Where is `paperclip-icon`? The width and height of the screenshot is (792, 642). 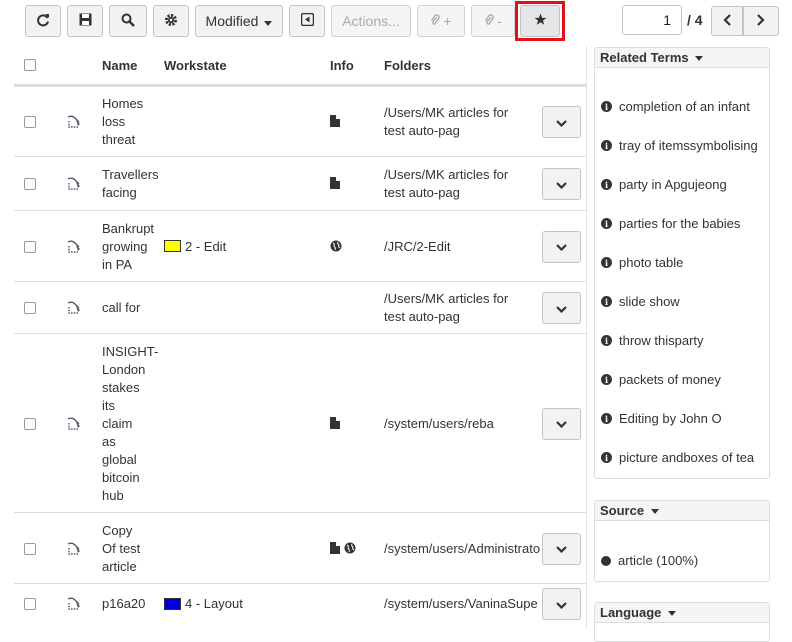 paperclip-icon is located at coordinates (435, 21).